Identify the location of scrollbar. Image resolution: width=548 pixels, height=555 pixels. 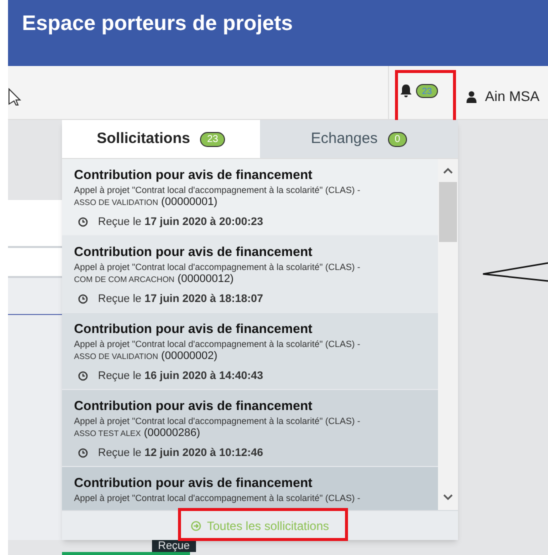
(448, 334).